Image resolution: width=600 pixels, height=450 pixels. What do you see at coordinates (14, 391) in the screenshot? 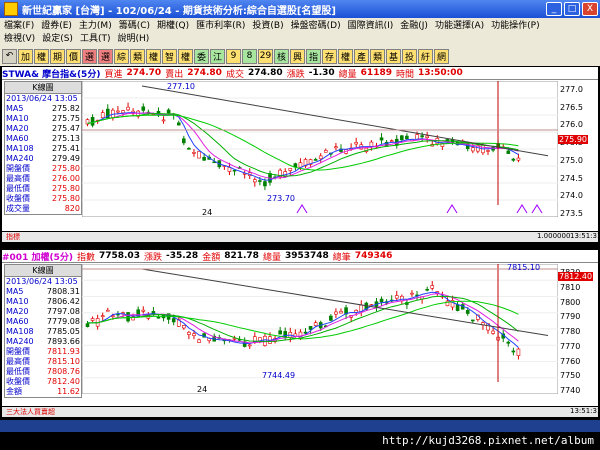
I see `kline-row-label: 金額` at bounding box center [14, 391].